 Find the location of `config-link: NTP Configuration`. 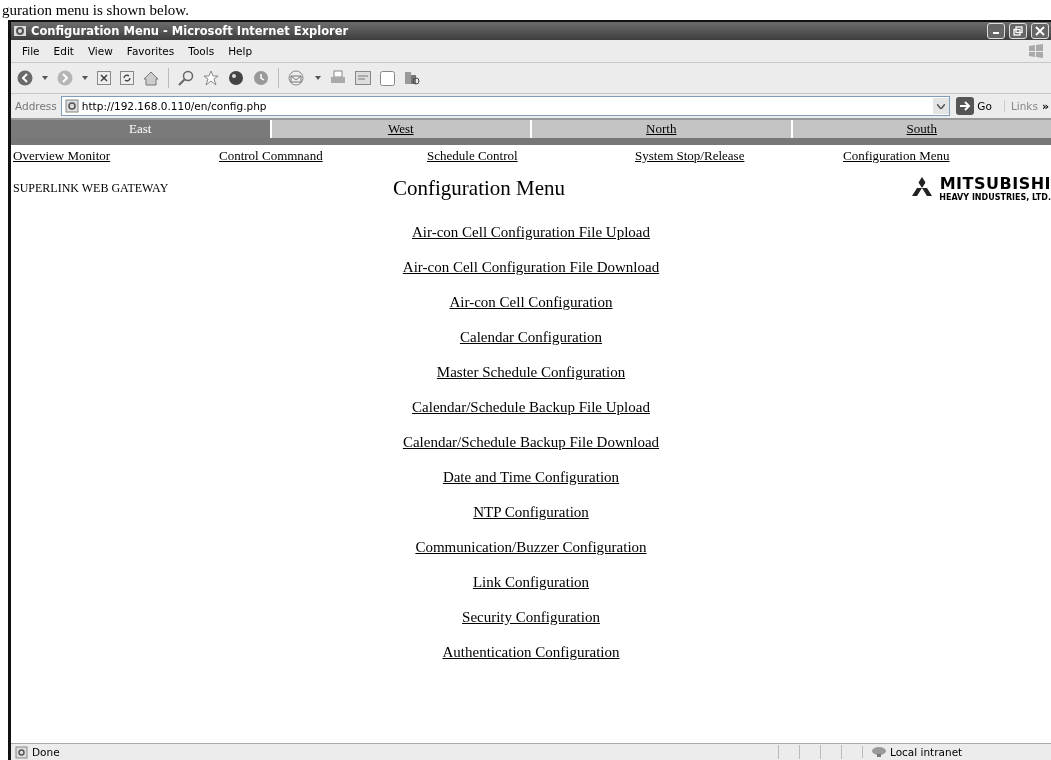

config-link: NTP Configuration is located at coordinates (531, 512).